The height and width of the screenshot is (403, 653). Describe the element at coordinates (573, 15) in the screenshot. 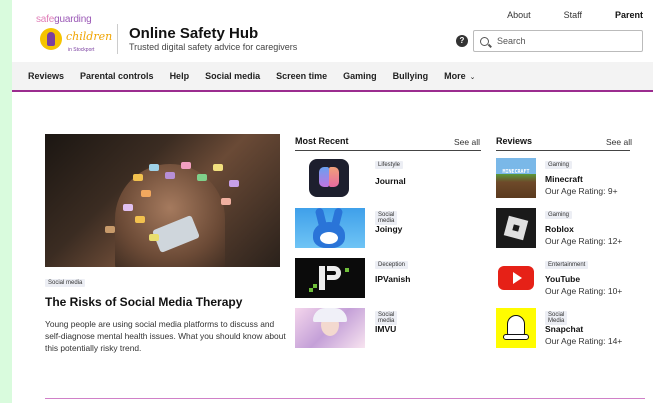

I see `top-link-staff: Staff` at that location.